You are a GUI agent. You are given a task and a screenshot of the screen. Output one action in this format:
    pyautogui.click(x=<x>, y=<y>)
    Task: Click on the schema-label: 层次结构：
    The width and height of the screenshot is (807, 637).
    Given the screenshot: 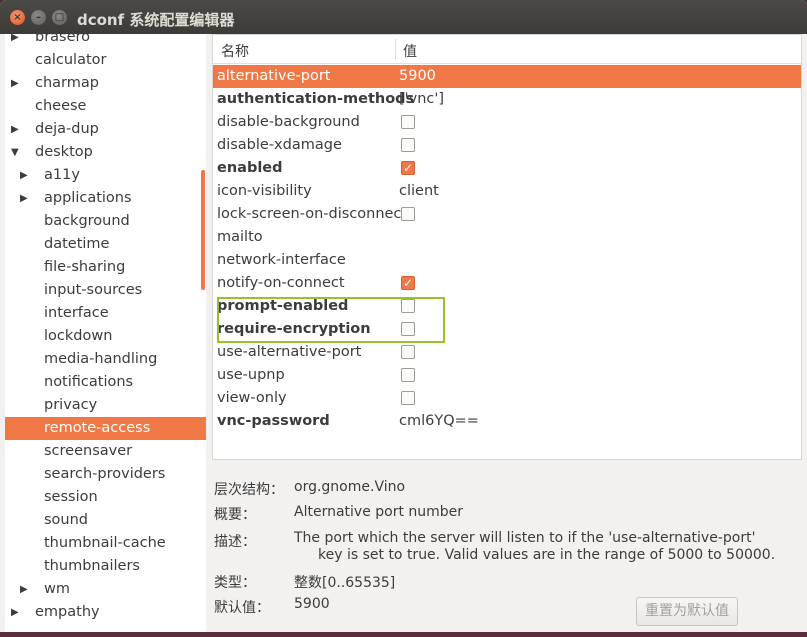 What is the action you would take?
    pyautogui.click(x=249, y=490)
    